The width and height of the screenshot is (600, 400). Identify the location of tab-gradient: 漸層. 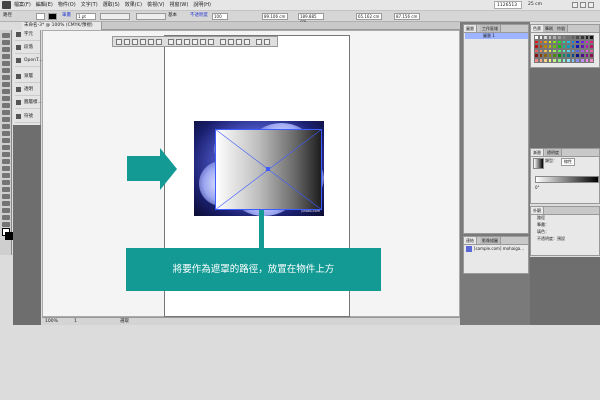
(537, 152).